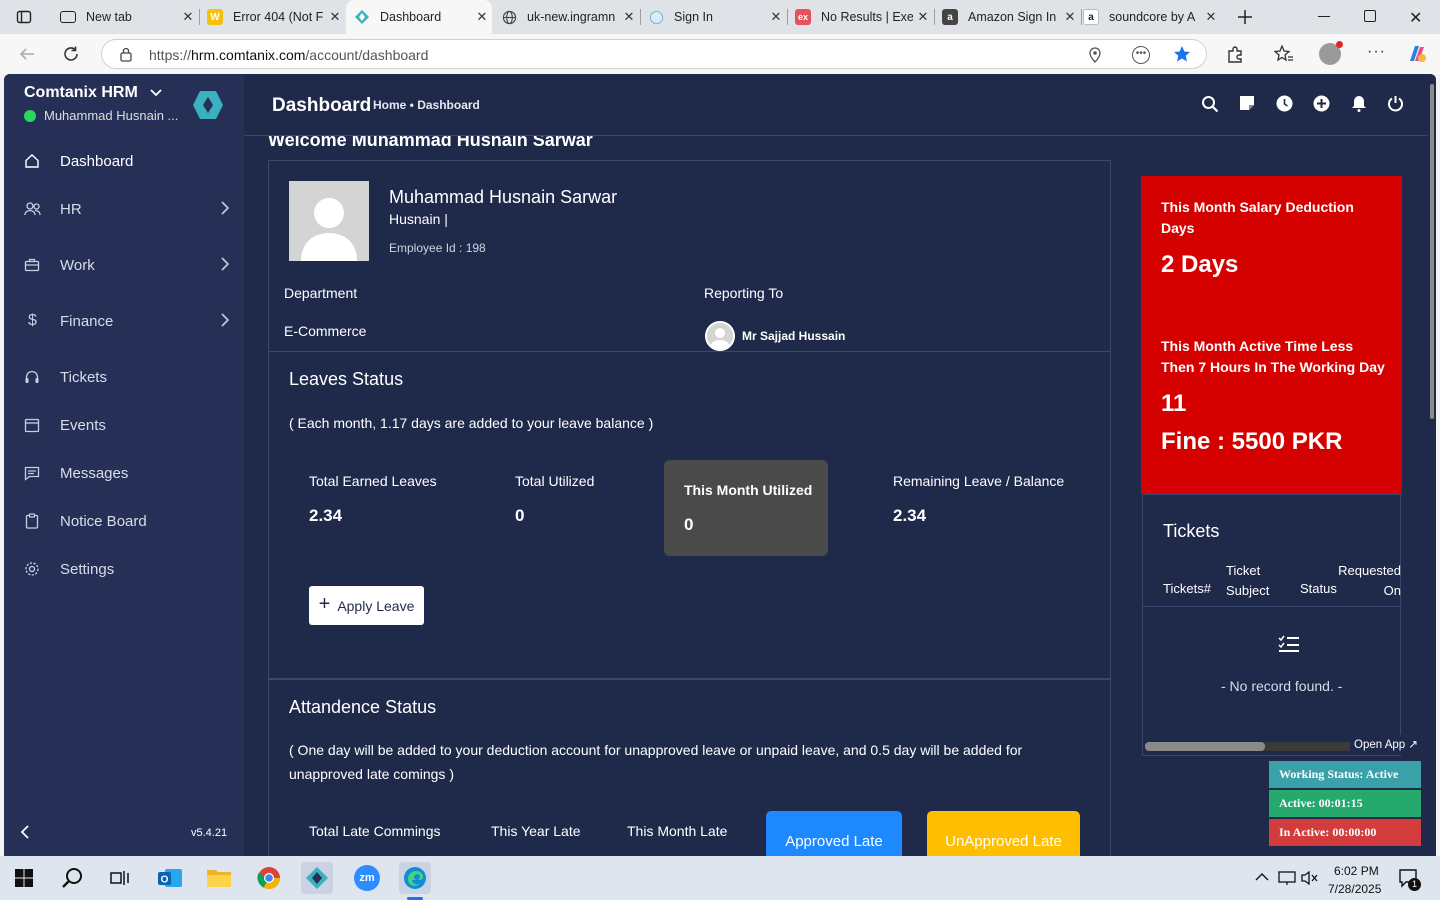  Describe the element at coordinates (25, 832) in the screenshot. I see `collapse-sidebar-icon` at that location.